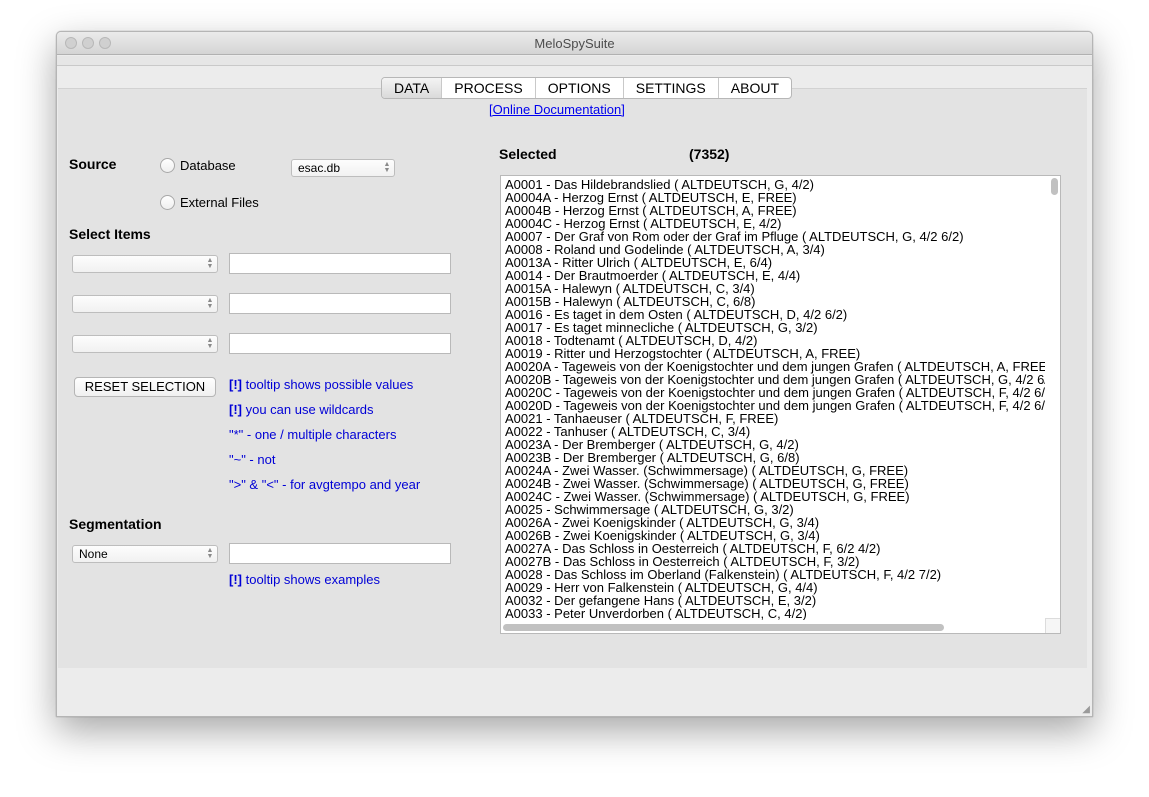  I want to click on title-bar: MeloSpySuite, so click(574, 43).